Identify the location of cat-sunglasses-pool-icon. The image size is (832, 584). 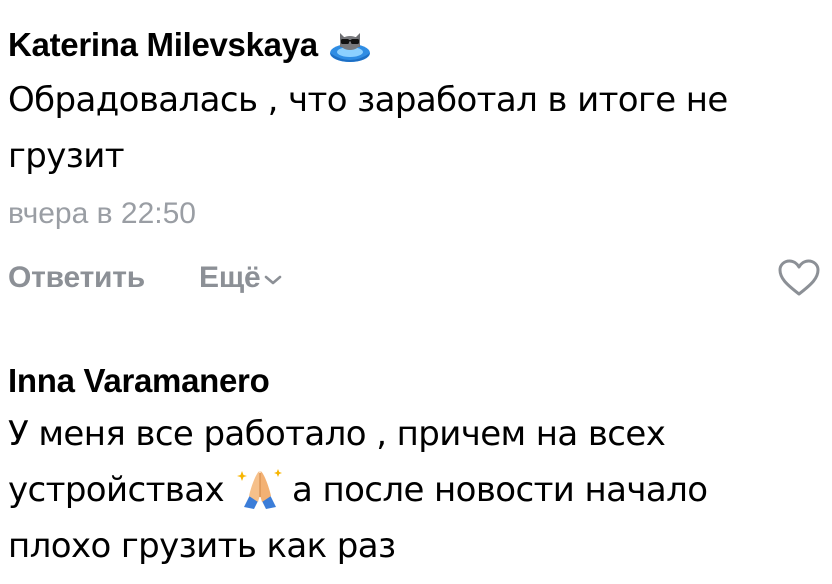
(350, 45).